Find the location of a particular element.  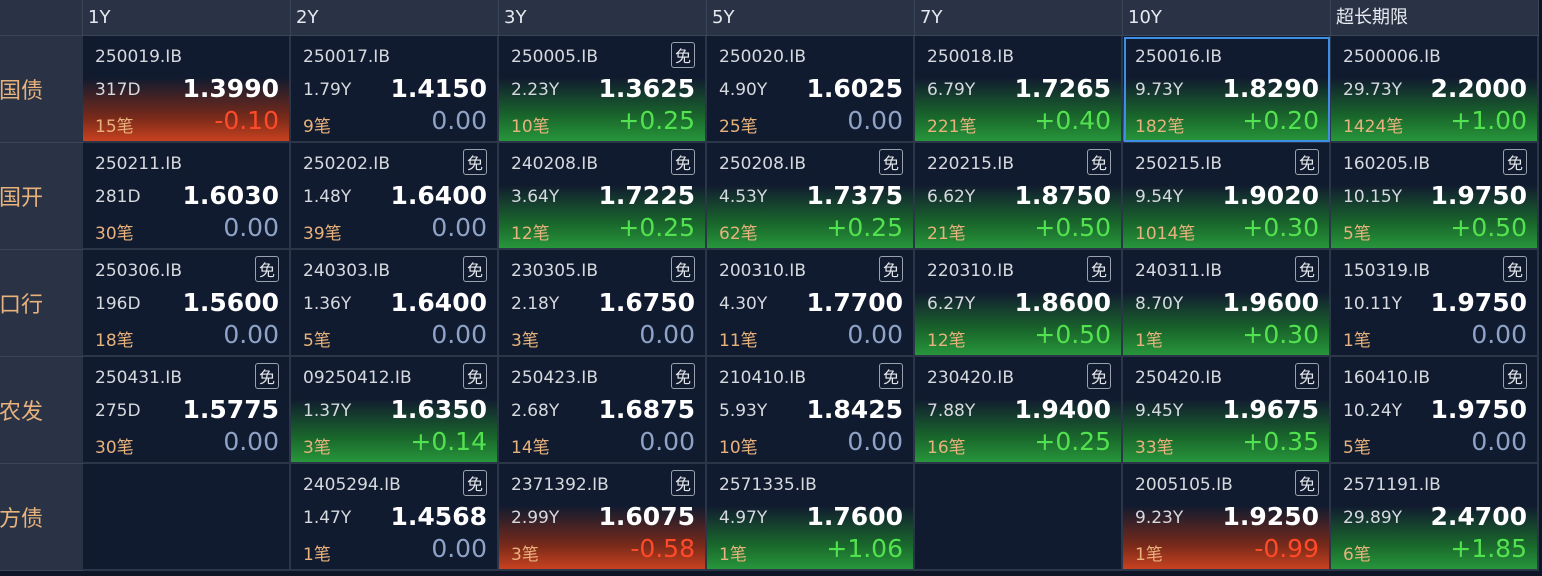

remaining-term: 9.54Y is located at coordinates (1159, 197).